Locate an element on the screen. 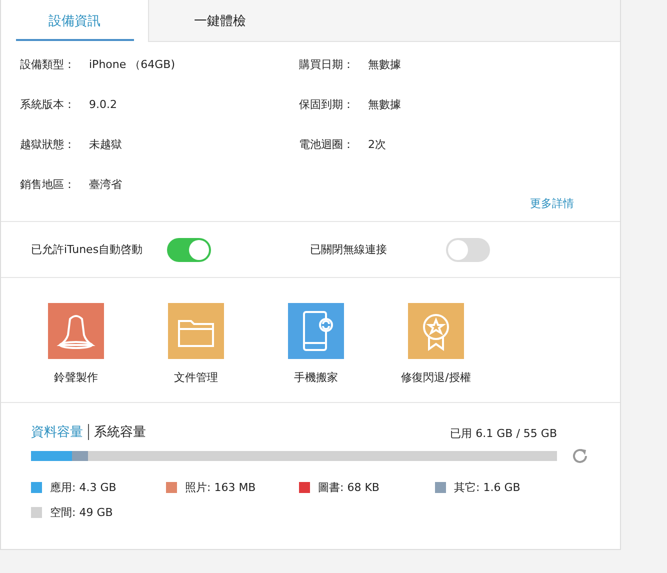  tool-button: 修復閃退/授權 is located at coordinates (436, 346).